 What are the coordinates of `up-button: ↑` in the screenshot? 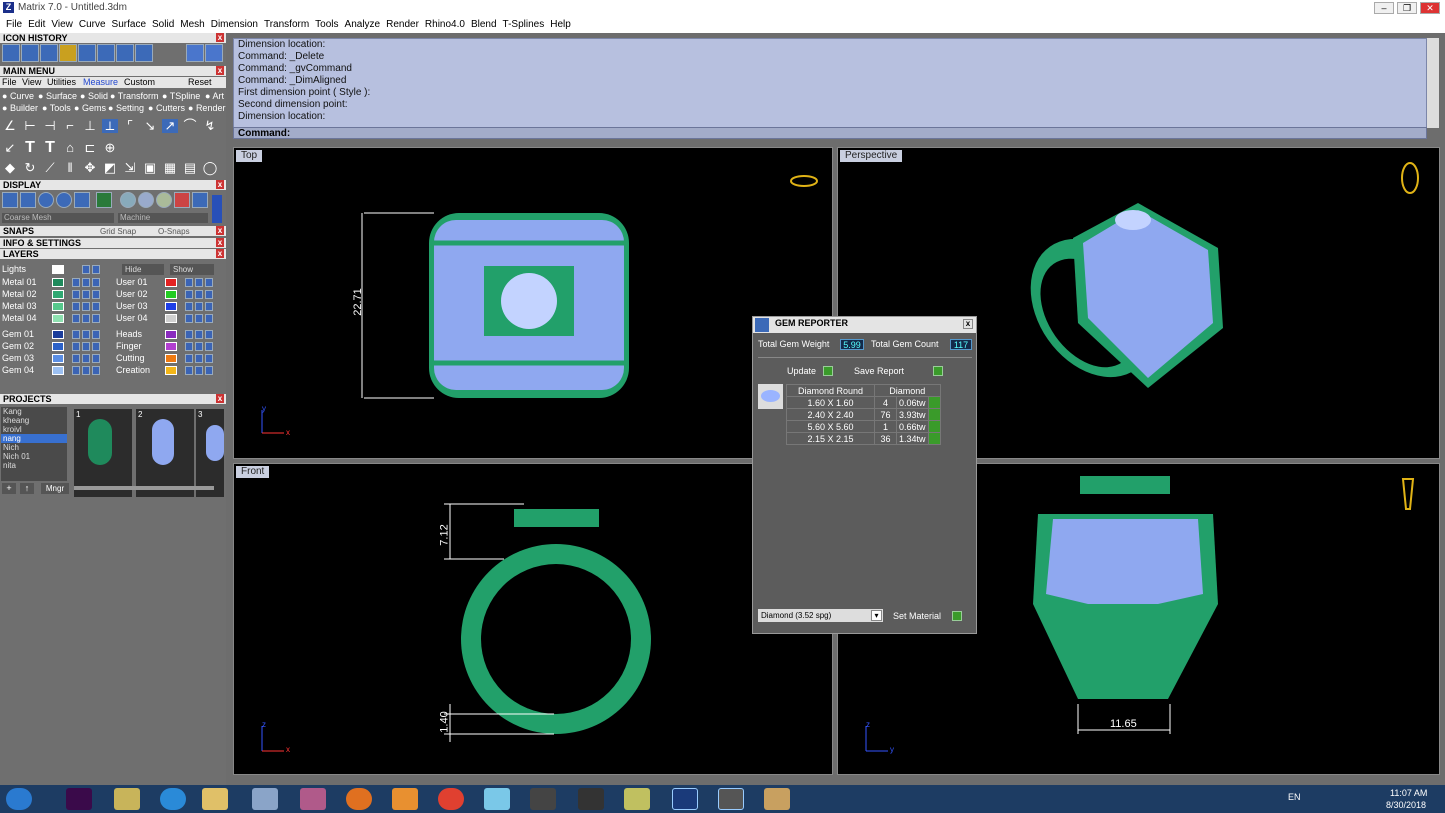 It's located at (27, 488).